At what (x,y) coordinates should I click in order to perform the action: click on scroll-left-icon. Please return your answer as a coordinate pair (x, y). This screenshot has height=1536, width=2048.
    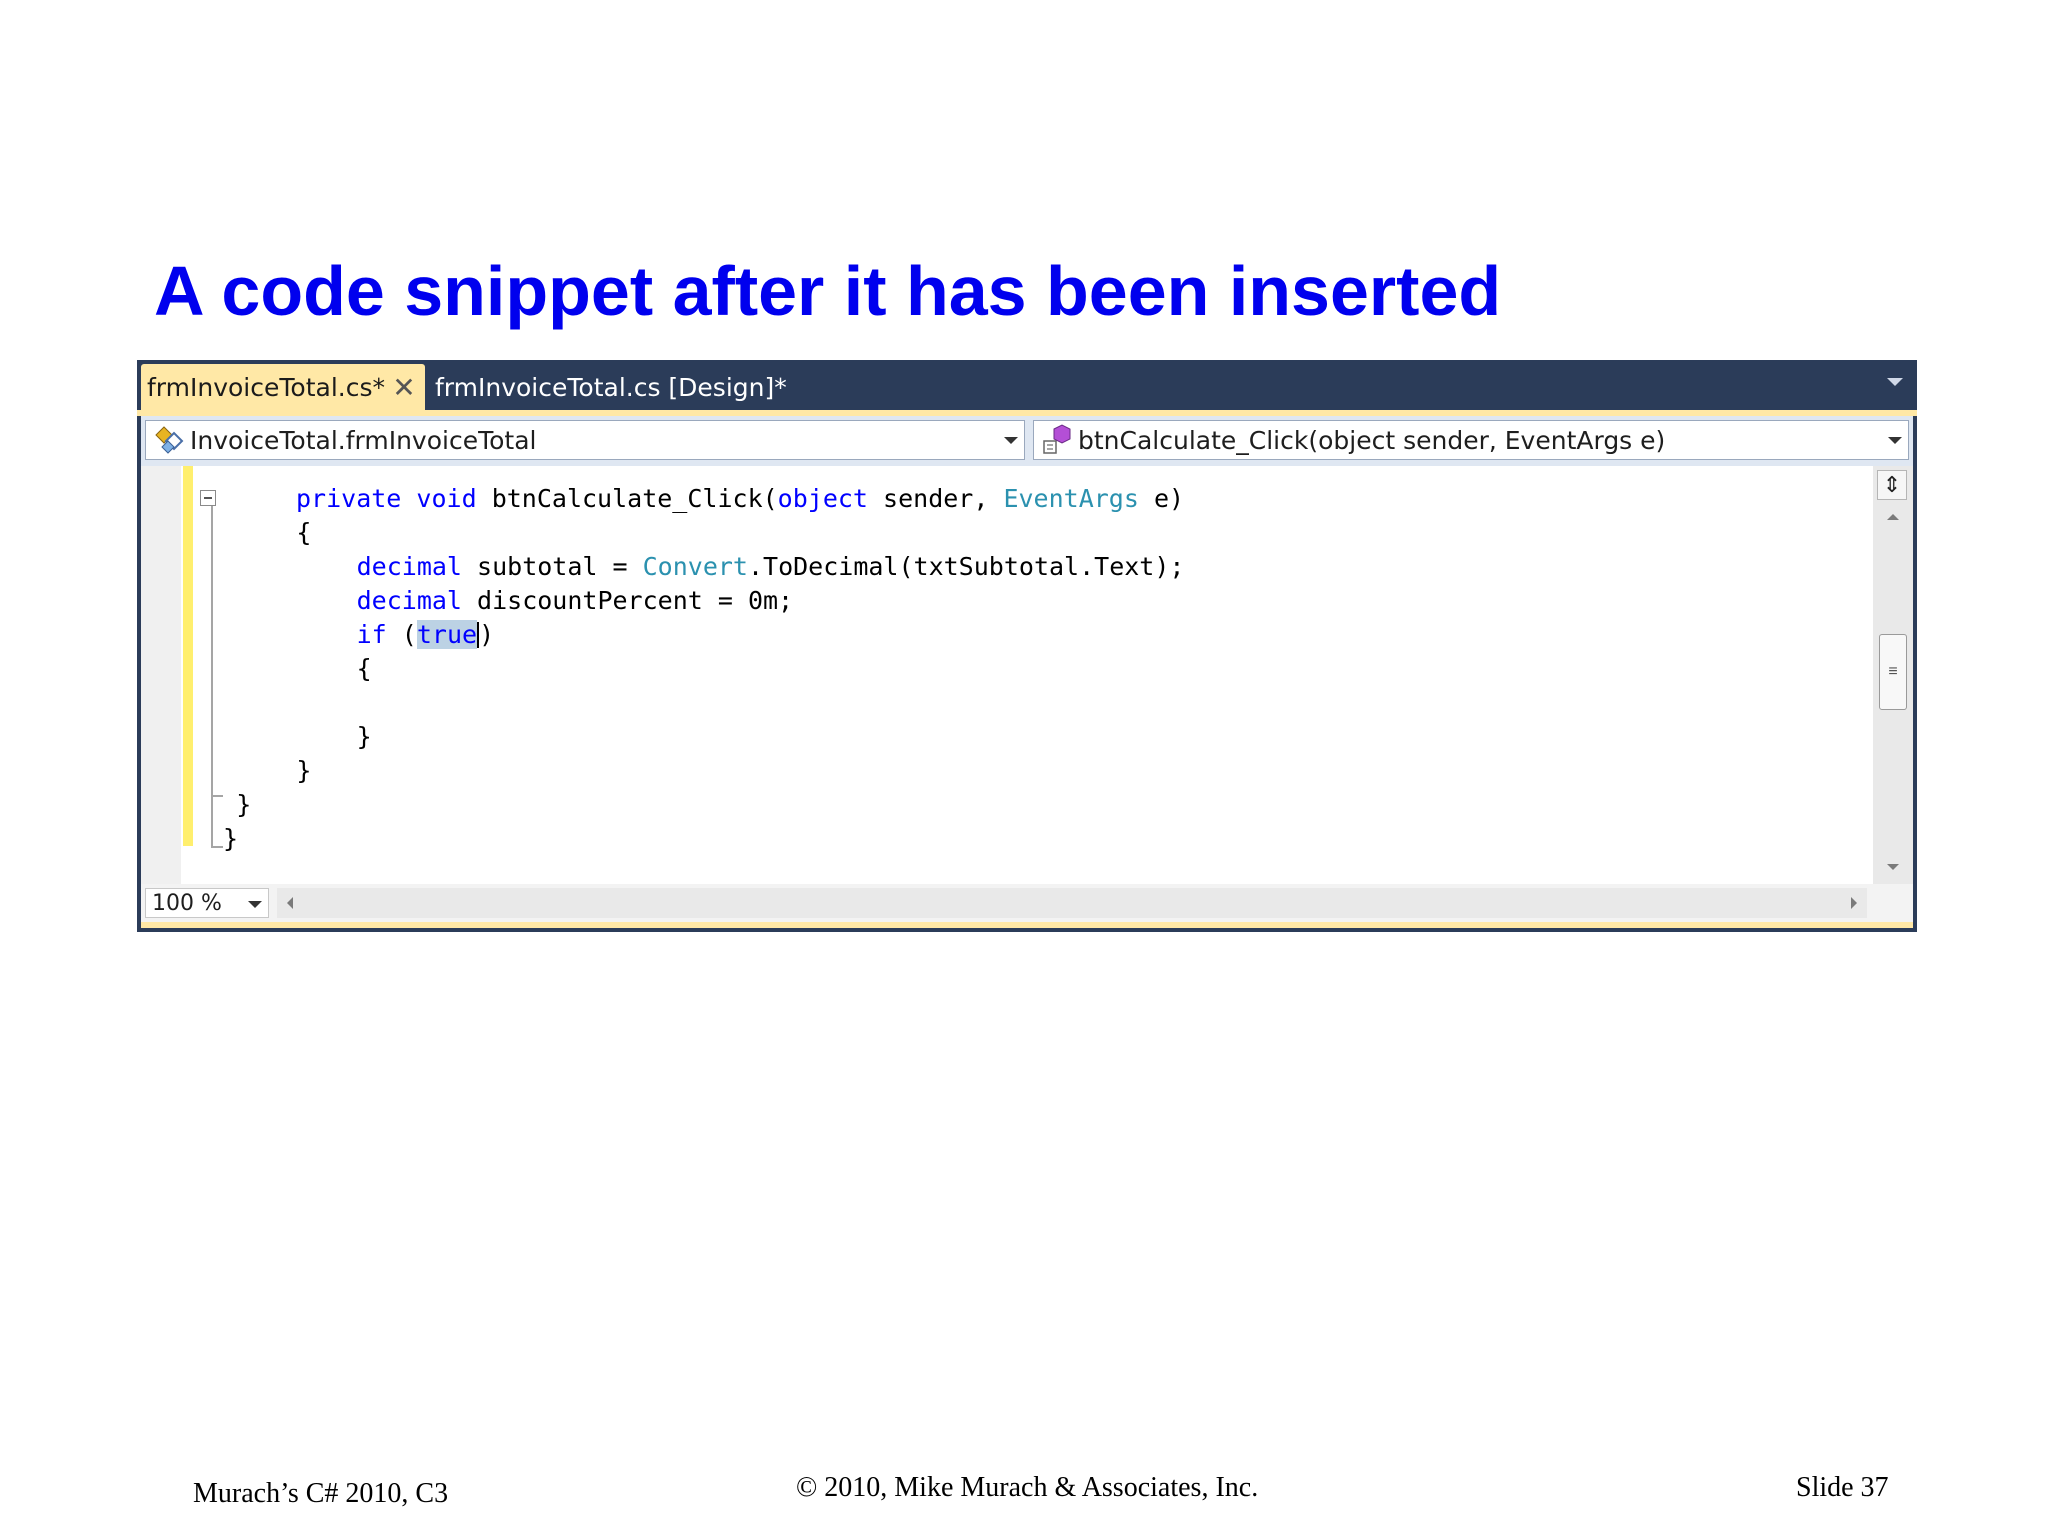
    Looking at the image, I should click on (290, 903).